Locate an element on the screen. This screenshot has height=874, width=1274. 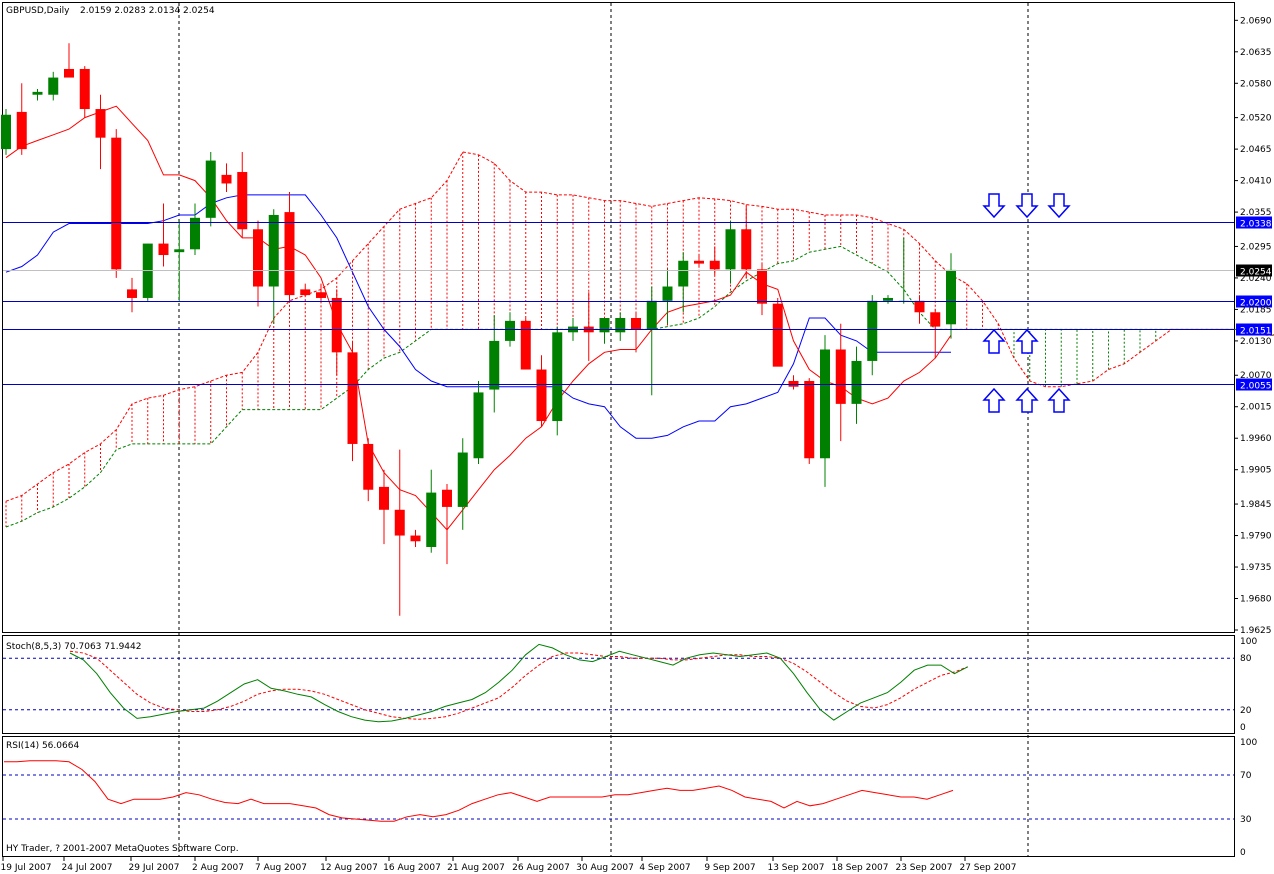
chart-symbol: GBPUSD,Daily is located at coordinates (38, 11).